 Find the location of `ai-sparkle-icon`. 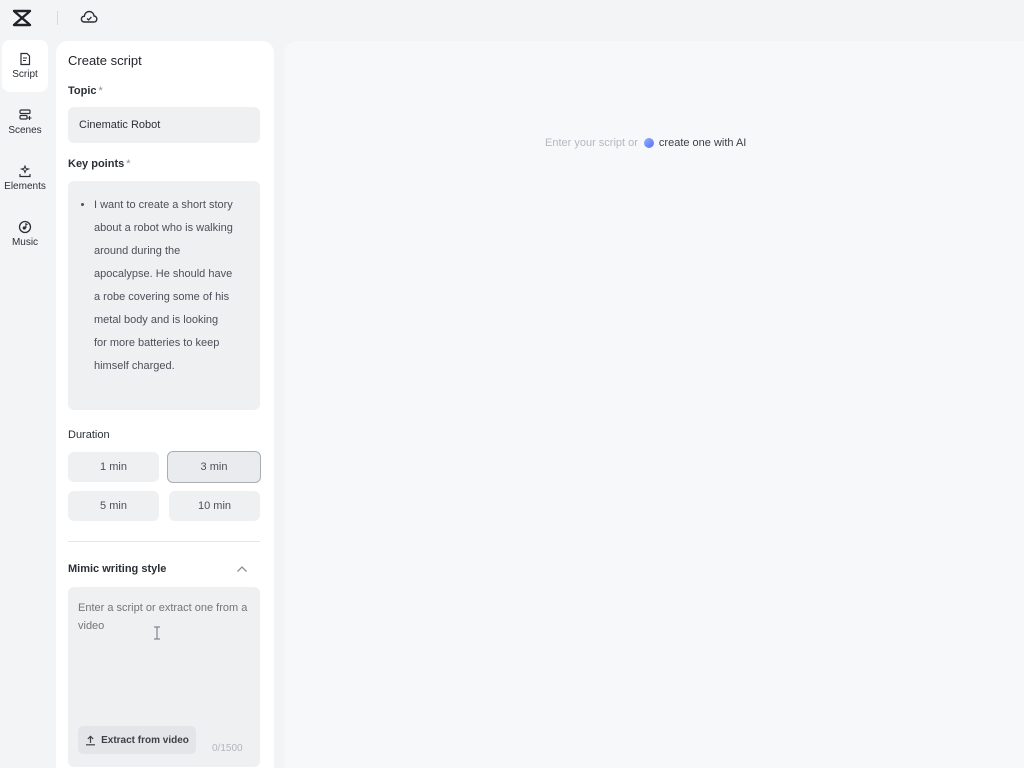

ai-sparkle-icon is located at coordinates (648, 143).